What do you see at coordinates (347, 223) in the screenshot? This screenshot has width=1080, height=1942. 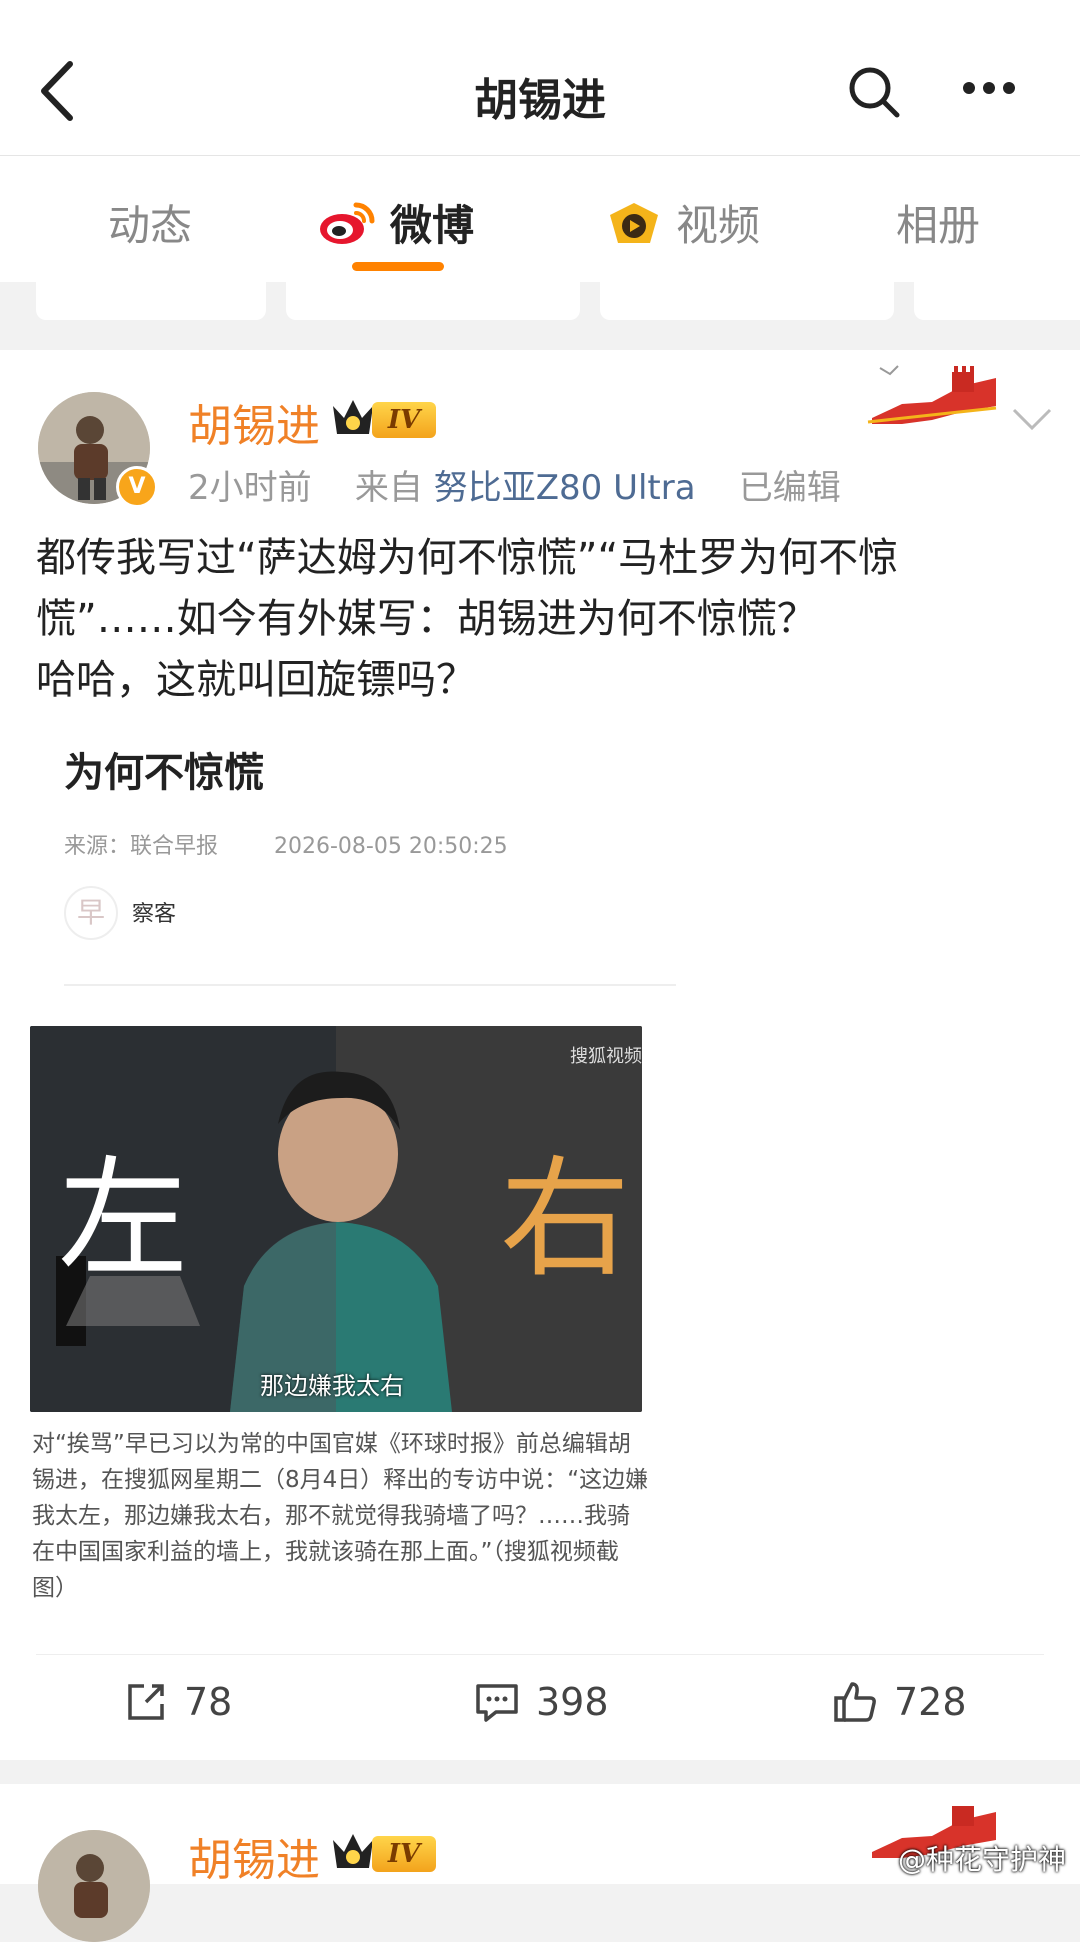 I see `weibo-logo-icon` at bounding box center [347, 223].